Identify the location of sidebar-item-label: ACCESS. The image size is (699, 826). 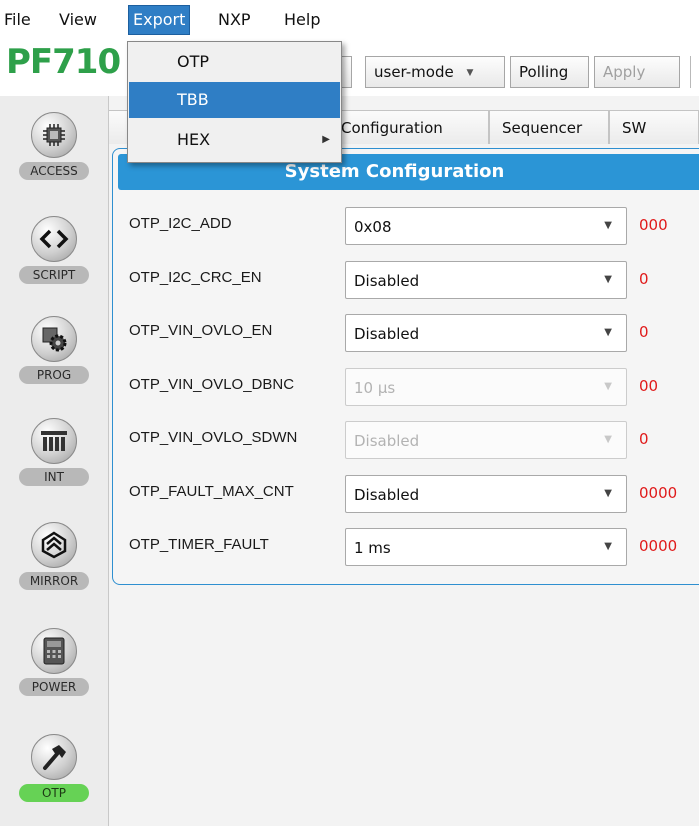
(54, 171).